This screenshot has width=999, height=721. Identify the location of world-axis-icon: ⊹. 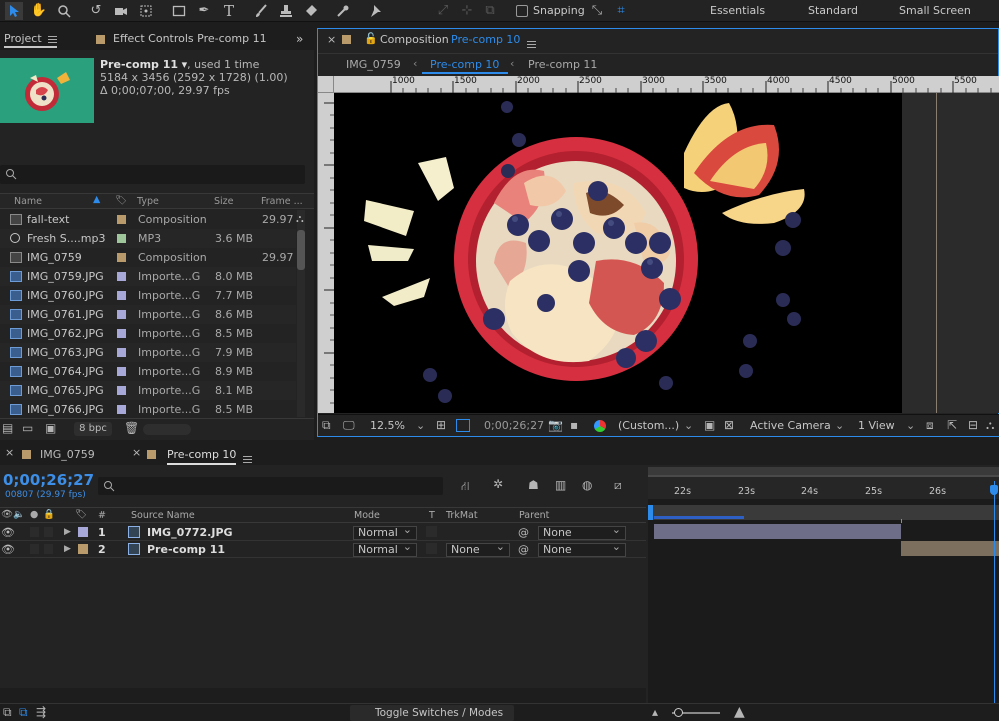
(467, 11).